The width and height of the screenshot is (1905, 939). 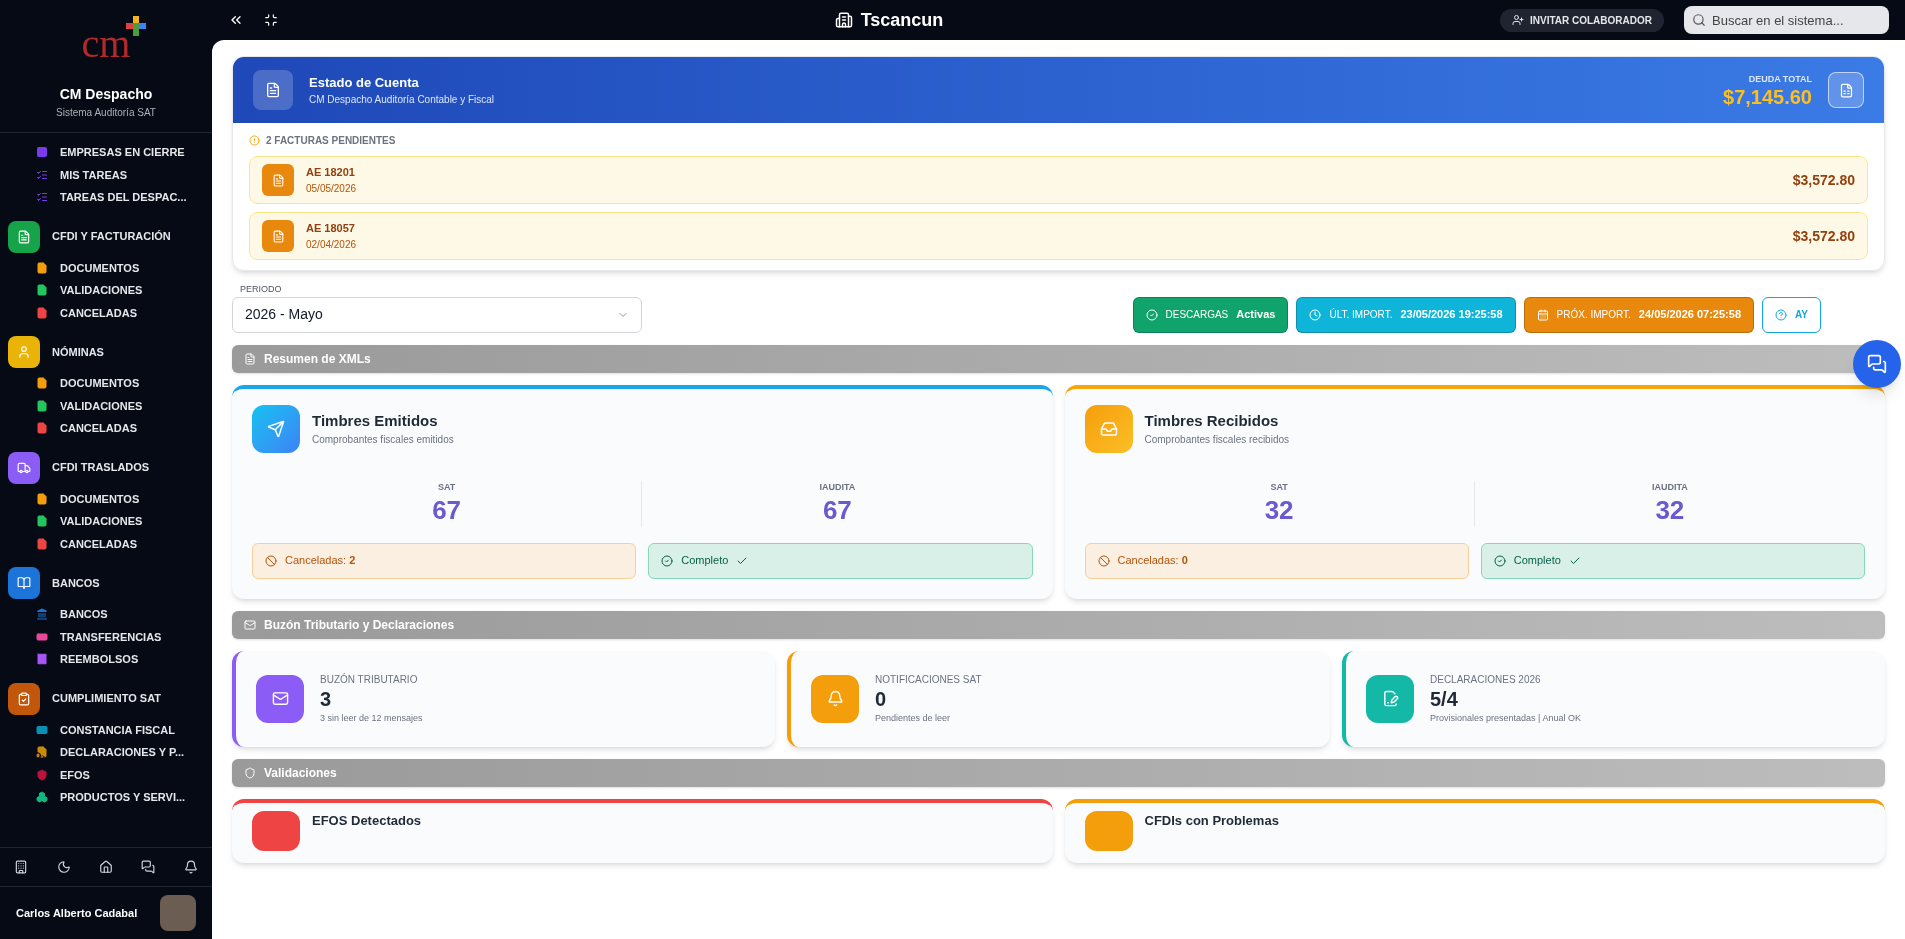 What do you see at coordinates (106, 729) in the screenshot?
I see `nav-item: CONSTANCIA FISCAL` at bounding box center [106, 729].